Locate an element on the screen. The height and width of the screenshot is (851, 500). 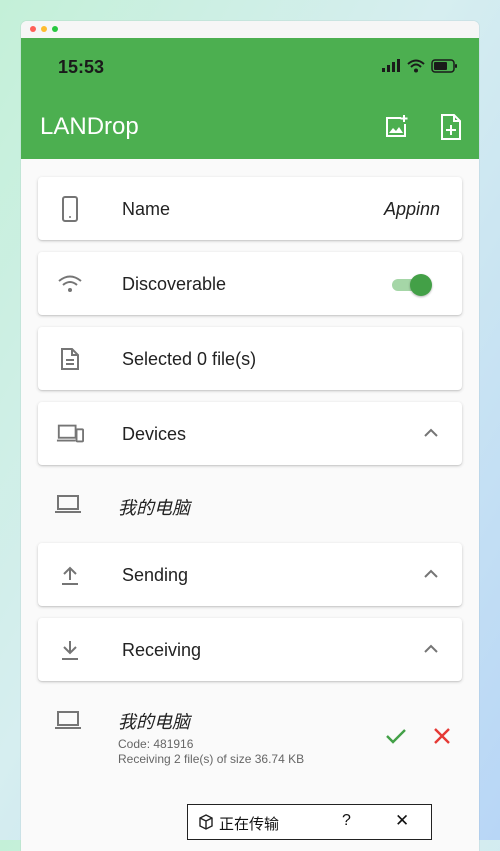
send-image-button is located at coordinates (396, 127).